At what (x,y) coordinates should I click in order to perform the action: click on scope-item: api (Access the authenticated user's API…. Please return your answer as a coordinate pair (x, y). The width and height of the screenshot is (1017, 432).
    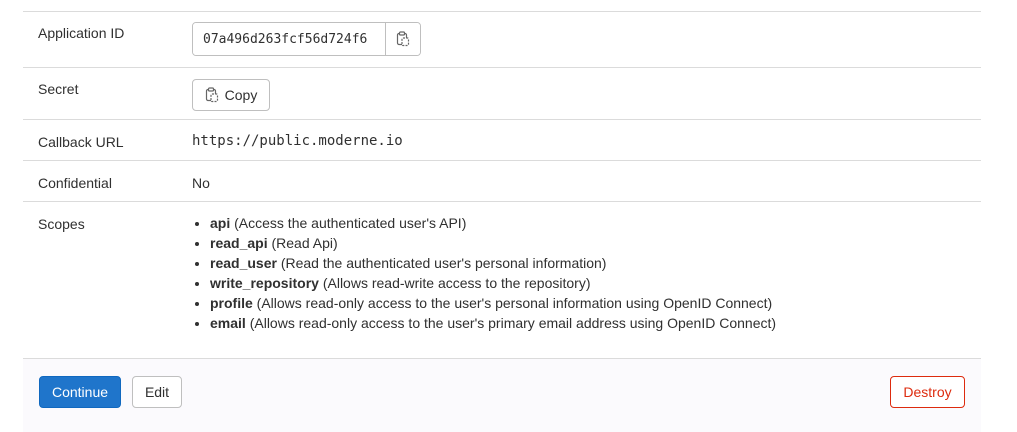
    Looking at the image, I should click on (493, 223).